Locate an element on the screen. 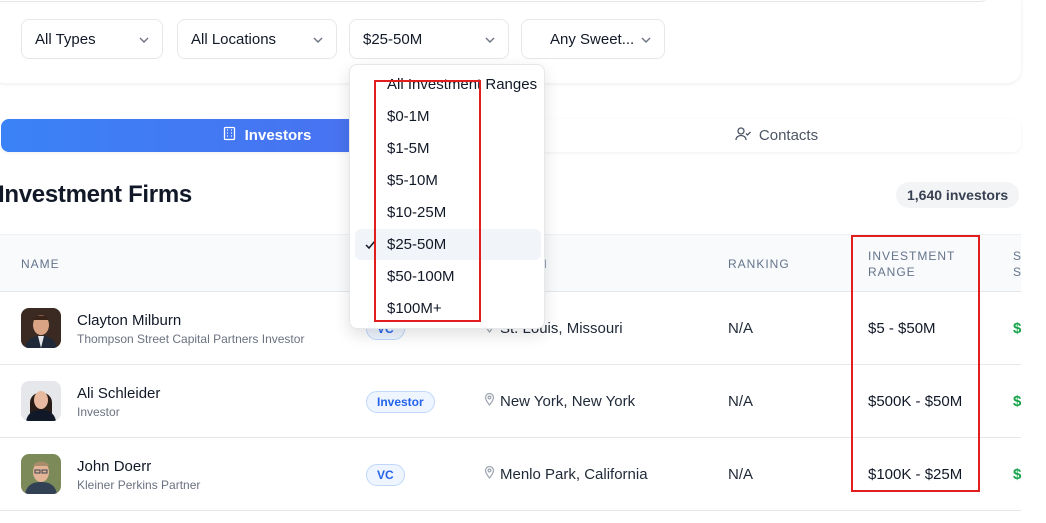 Image resolution: width=1046 pixels, height=523 pixels. user-icon is located at coordinates (743, 135).